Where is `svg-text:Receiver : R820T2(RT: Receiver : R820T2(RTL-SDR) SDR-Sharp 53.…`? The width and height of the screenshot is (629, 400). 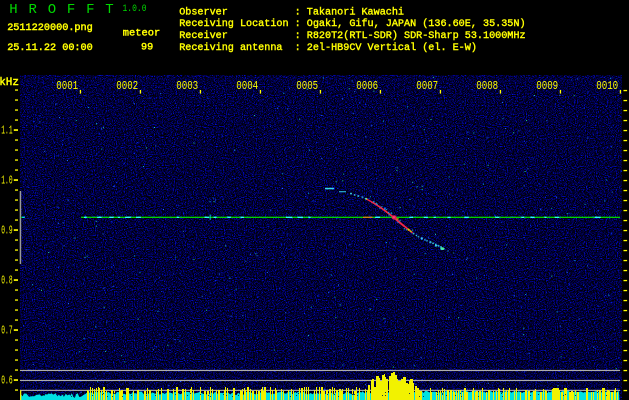 svg-text:Receiver : R820T2(RT: Receiver : R820T2(RTL-SDR) SDR-Sharp 53.… is located at coordinates (352, 36).